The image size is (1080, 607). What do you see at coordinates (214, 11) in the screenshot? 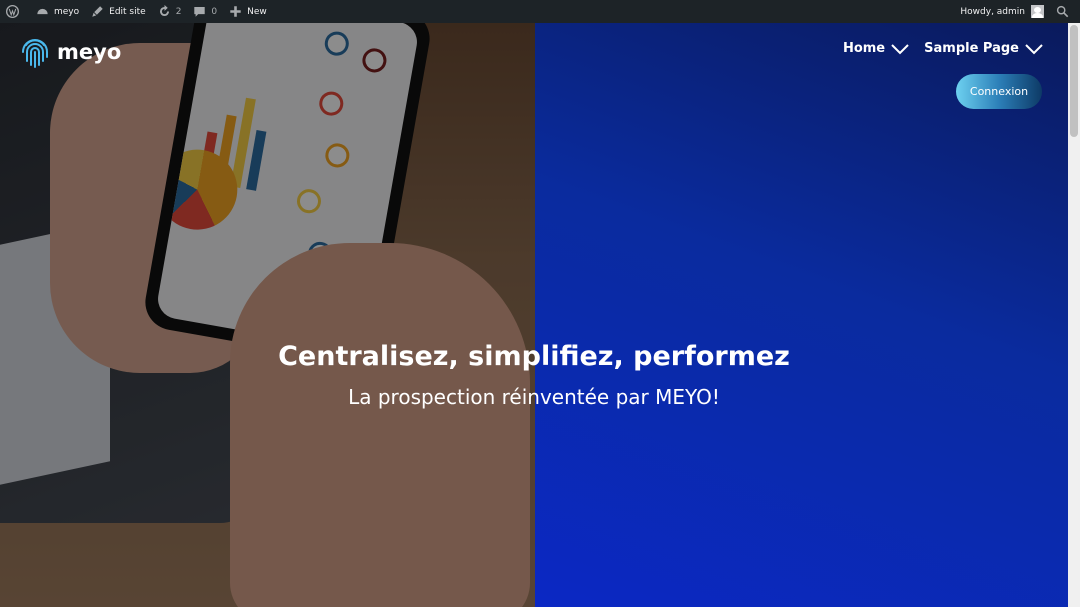
I see `comments-count: 0` at bounding box center [214, 11].